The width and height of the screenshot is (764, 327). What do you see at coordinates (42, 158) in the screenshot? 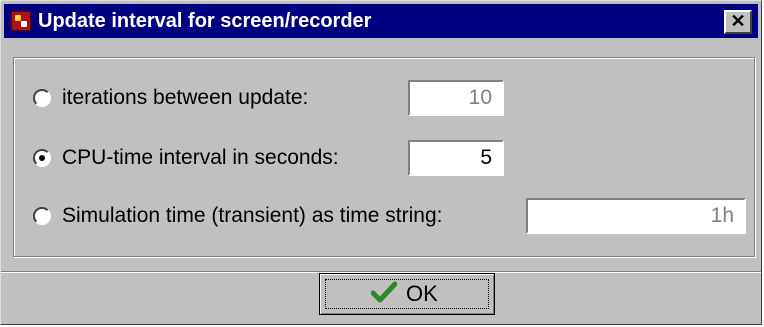
I see `radio-cpu-time` at bounding box center [42, 158].